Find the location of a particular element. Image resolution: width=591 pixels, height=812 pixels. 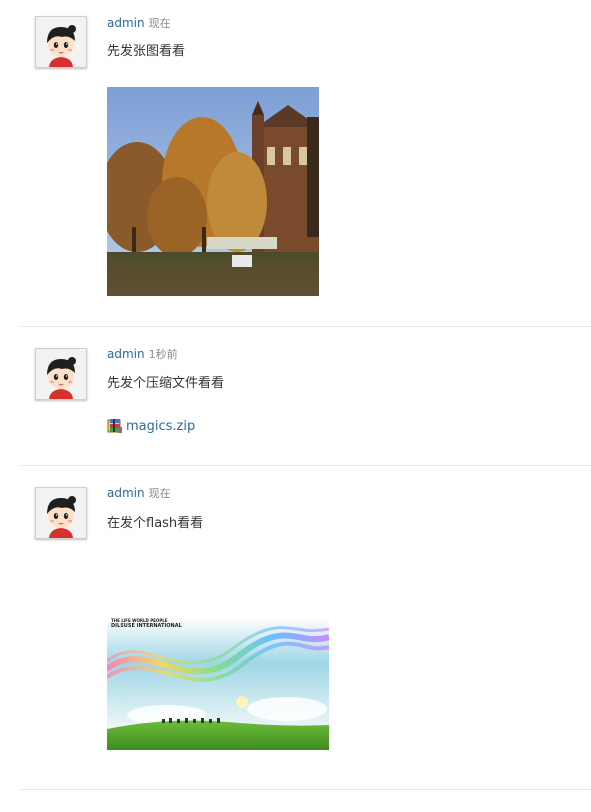

church-photo-image is located at coordinates (213, 191).